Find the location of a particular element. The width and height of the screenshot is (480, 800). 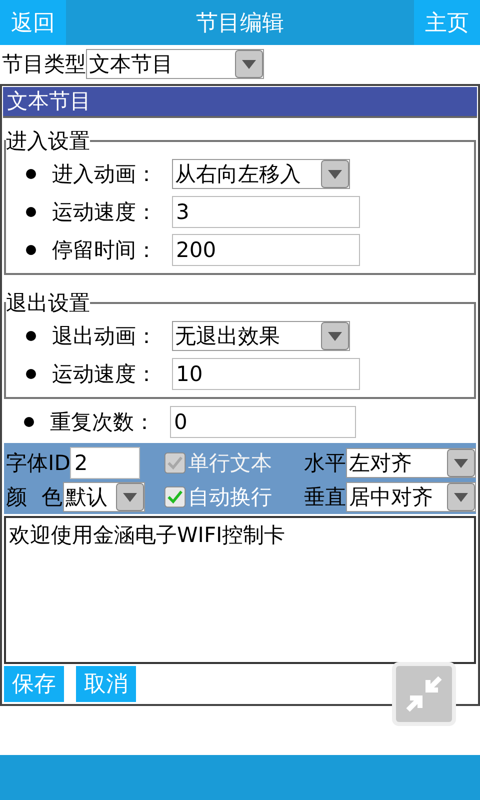

field-label: 水平 is located at coordinates (325, 463).